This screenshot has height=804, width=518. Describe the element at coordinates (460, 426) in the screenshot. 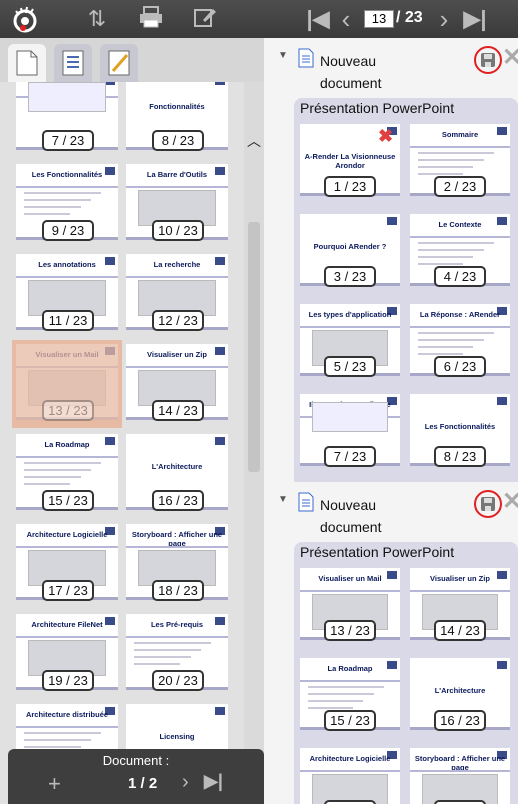

I see `slide-title: Les Fonctionnalités` at that location.